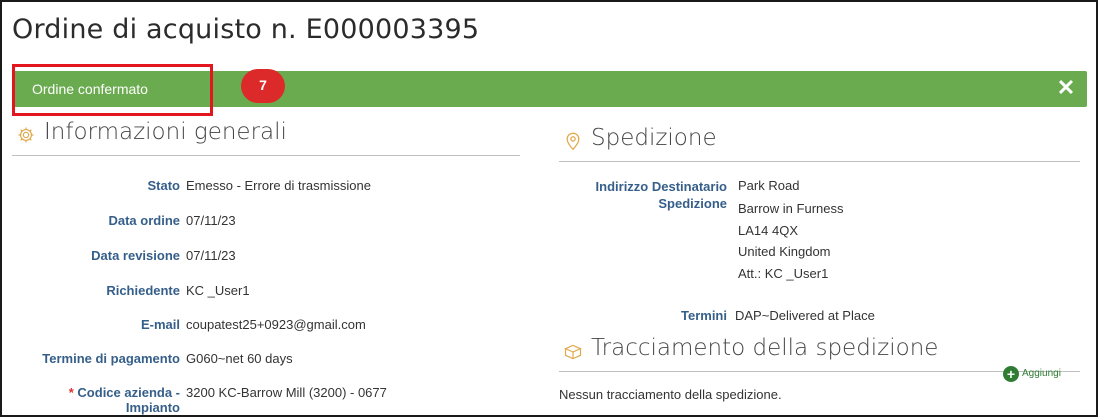  Describe the element at coordinates (784, 251) in the screenshot. I see `address-line: United Kingdom` at that location.